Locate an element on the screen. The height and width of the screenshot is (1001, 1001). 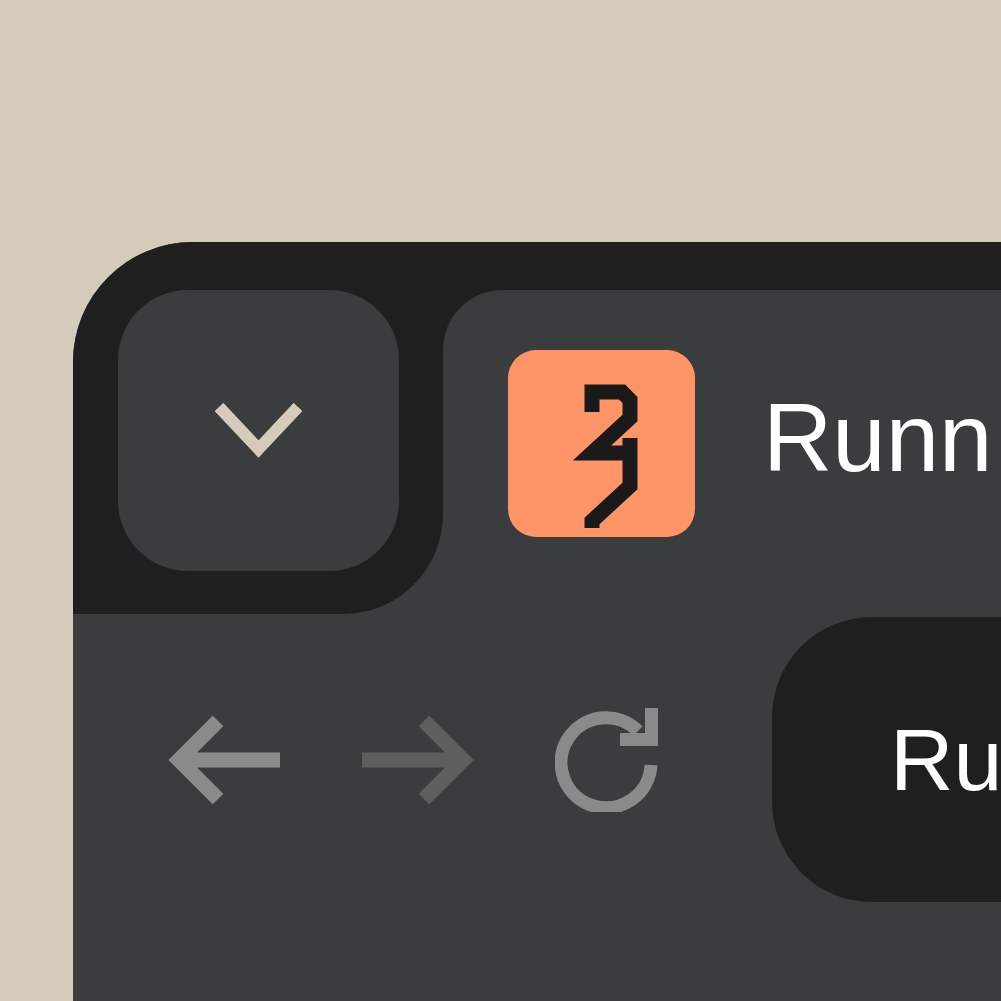
reload-icon is located at coordinates (607, 759).